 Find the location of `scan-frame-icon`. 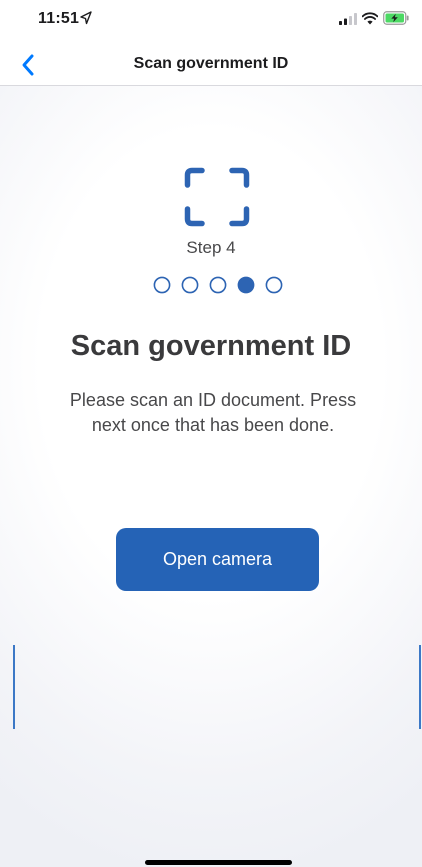

scan-frame-icon is located at coordinates (217, 197).